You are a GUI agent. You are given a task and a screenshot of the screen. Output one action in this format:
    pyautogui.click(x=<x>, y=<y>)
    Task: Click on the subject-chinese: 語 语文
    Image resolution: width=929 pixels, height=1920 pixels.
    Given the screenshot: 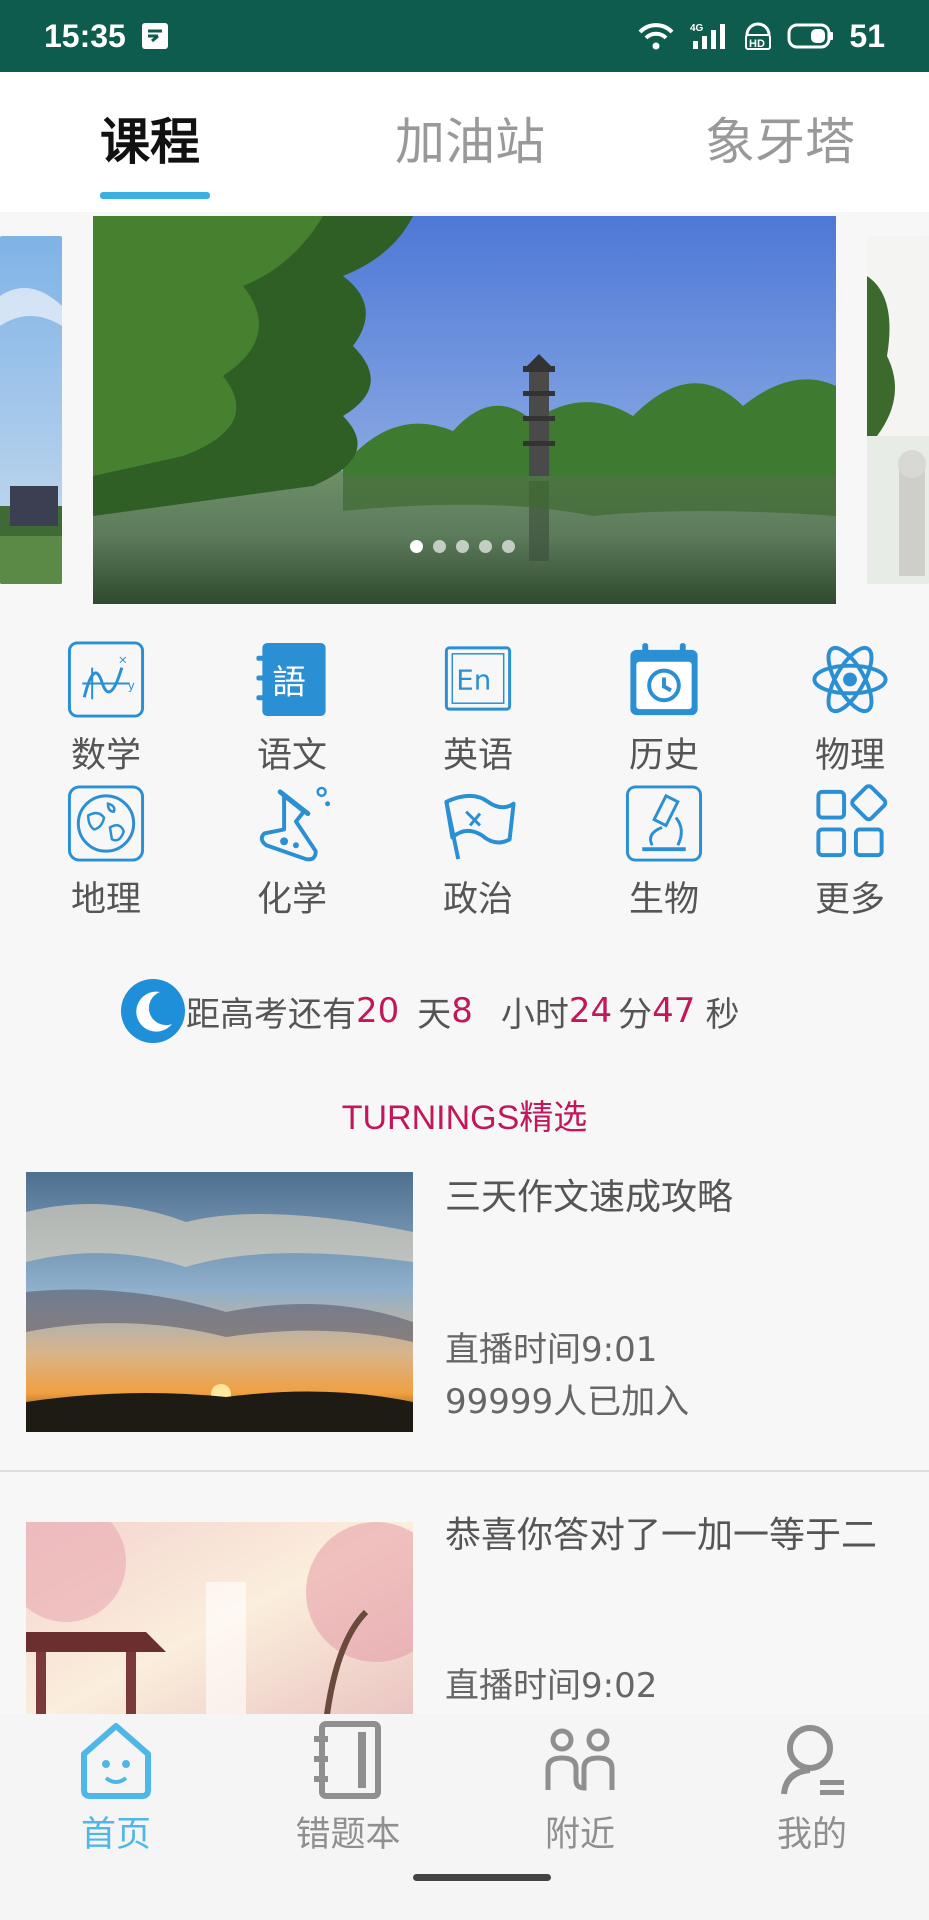 What is the action you would take?
    pyautogui.click(x=292, y=708)
    